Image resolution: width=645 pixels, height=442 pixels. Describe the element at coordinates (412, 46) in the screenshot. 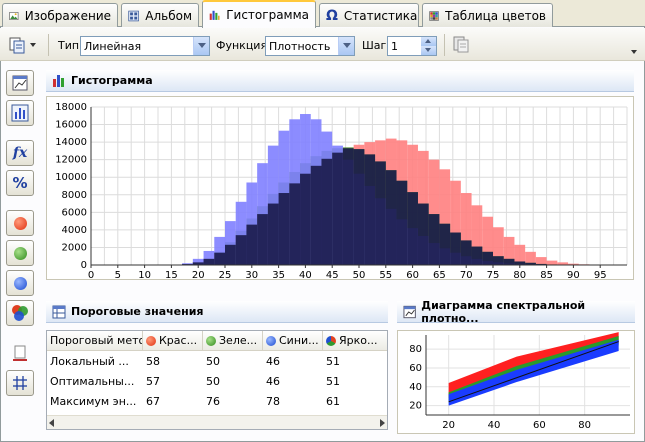

I see `step-spinner: 1` at that location.